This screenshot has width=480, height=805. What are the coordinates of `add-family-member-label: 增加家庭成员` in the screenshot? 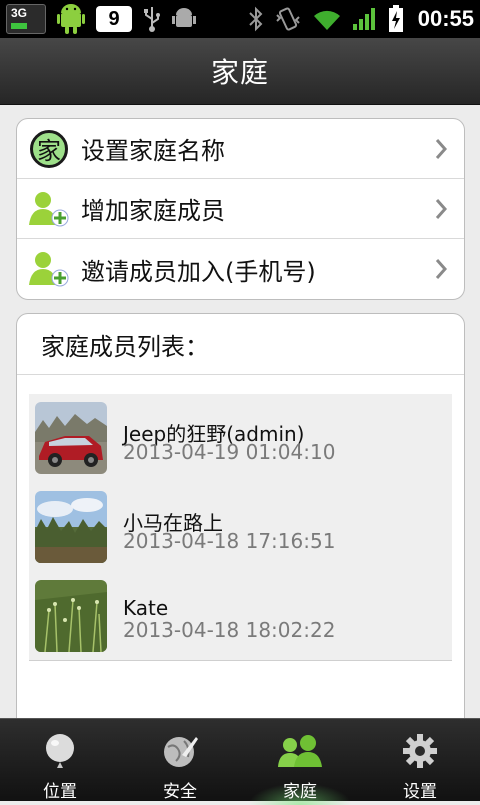 It's located at (153, 211).